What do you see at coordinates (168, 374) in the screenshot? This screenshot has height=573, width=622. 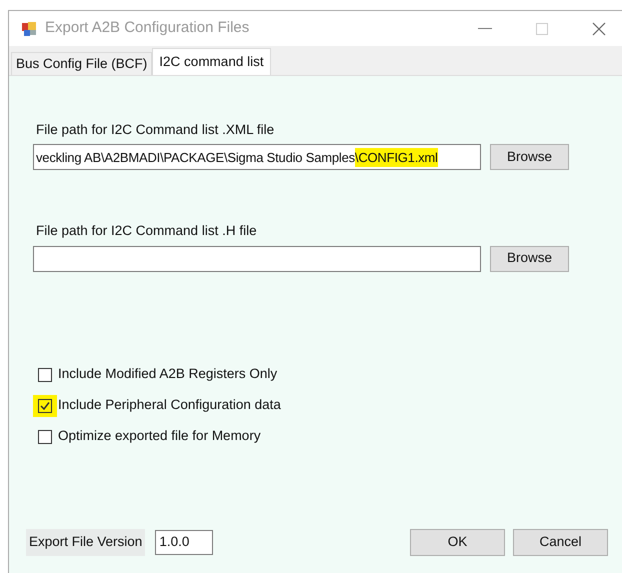 I see `checkbox-label: Include Modified A2B Registers Only` at bounding box center [168, 374].